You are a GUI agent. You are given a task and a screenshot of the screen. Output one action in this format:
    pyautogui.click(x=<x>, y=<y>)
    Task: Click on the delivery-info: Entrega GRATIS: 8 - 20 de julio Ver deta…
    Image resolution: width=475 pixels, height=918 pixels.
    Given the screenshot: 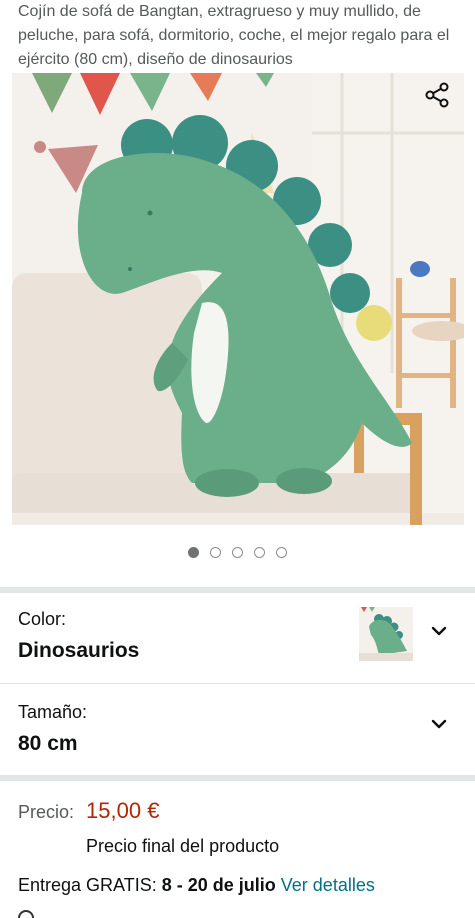 What is the action you would take?
    pyautogui.click(x=196, y=885)
    